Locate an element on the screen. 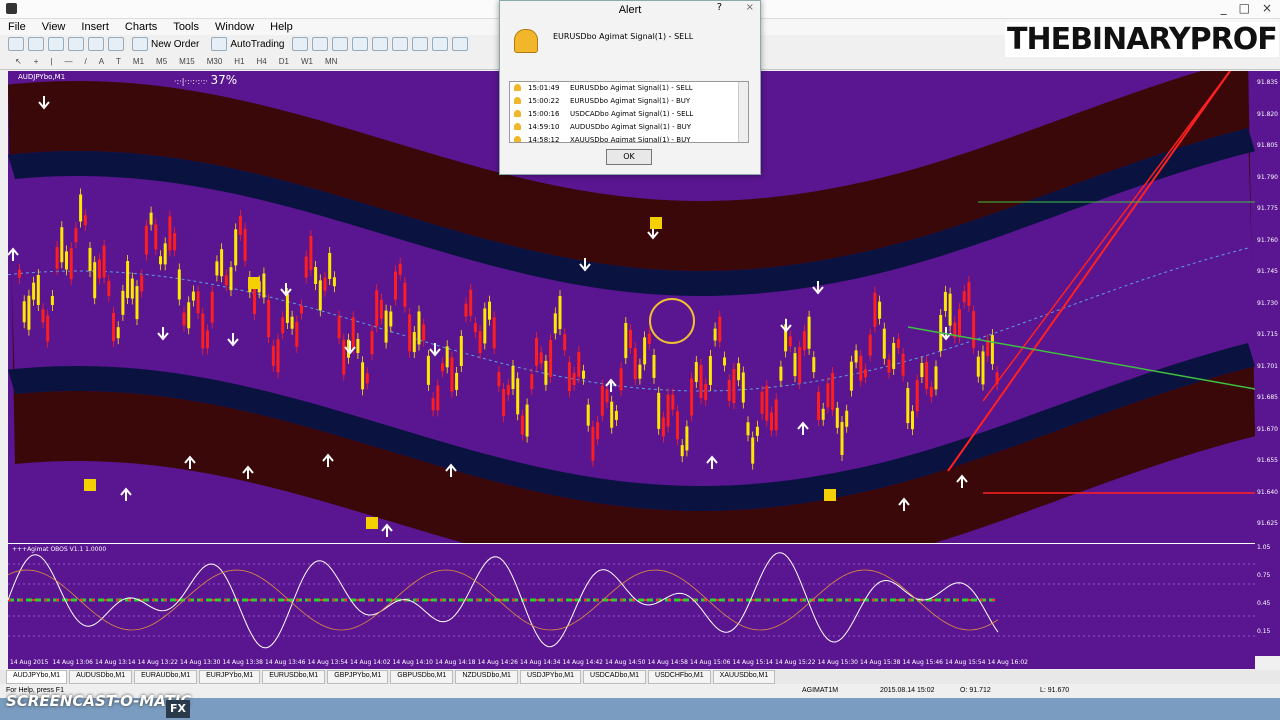  alert-text: EURUSDbo Agimat Signal(1) - BUY is located at coordinates (630, 101).